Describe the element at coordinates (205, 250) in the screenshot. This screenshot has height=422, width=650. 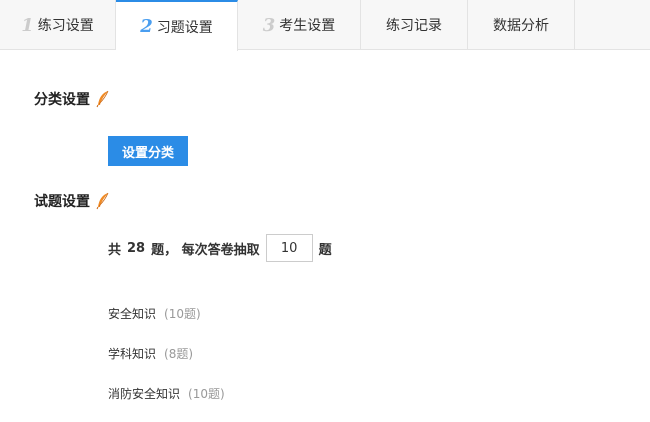
I see `count-middle-text: 题， 每次答卷抽取` at that location.